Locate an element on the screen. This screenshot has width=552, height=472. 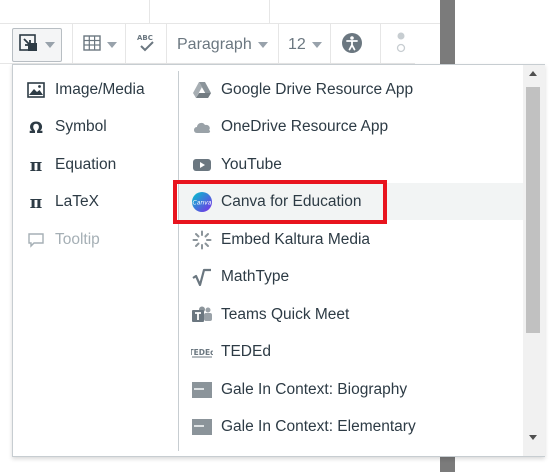
menu-item-image-media: Image/Media is located at coordinates (95, 89).